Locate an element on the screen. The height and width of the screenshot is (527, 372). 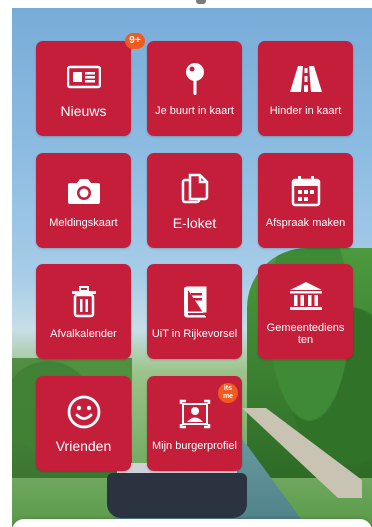
tile-nieuws: Nieuws is located at coordinates (83, 88).